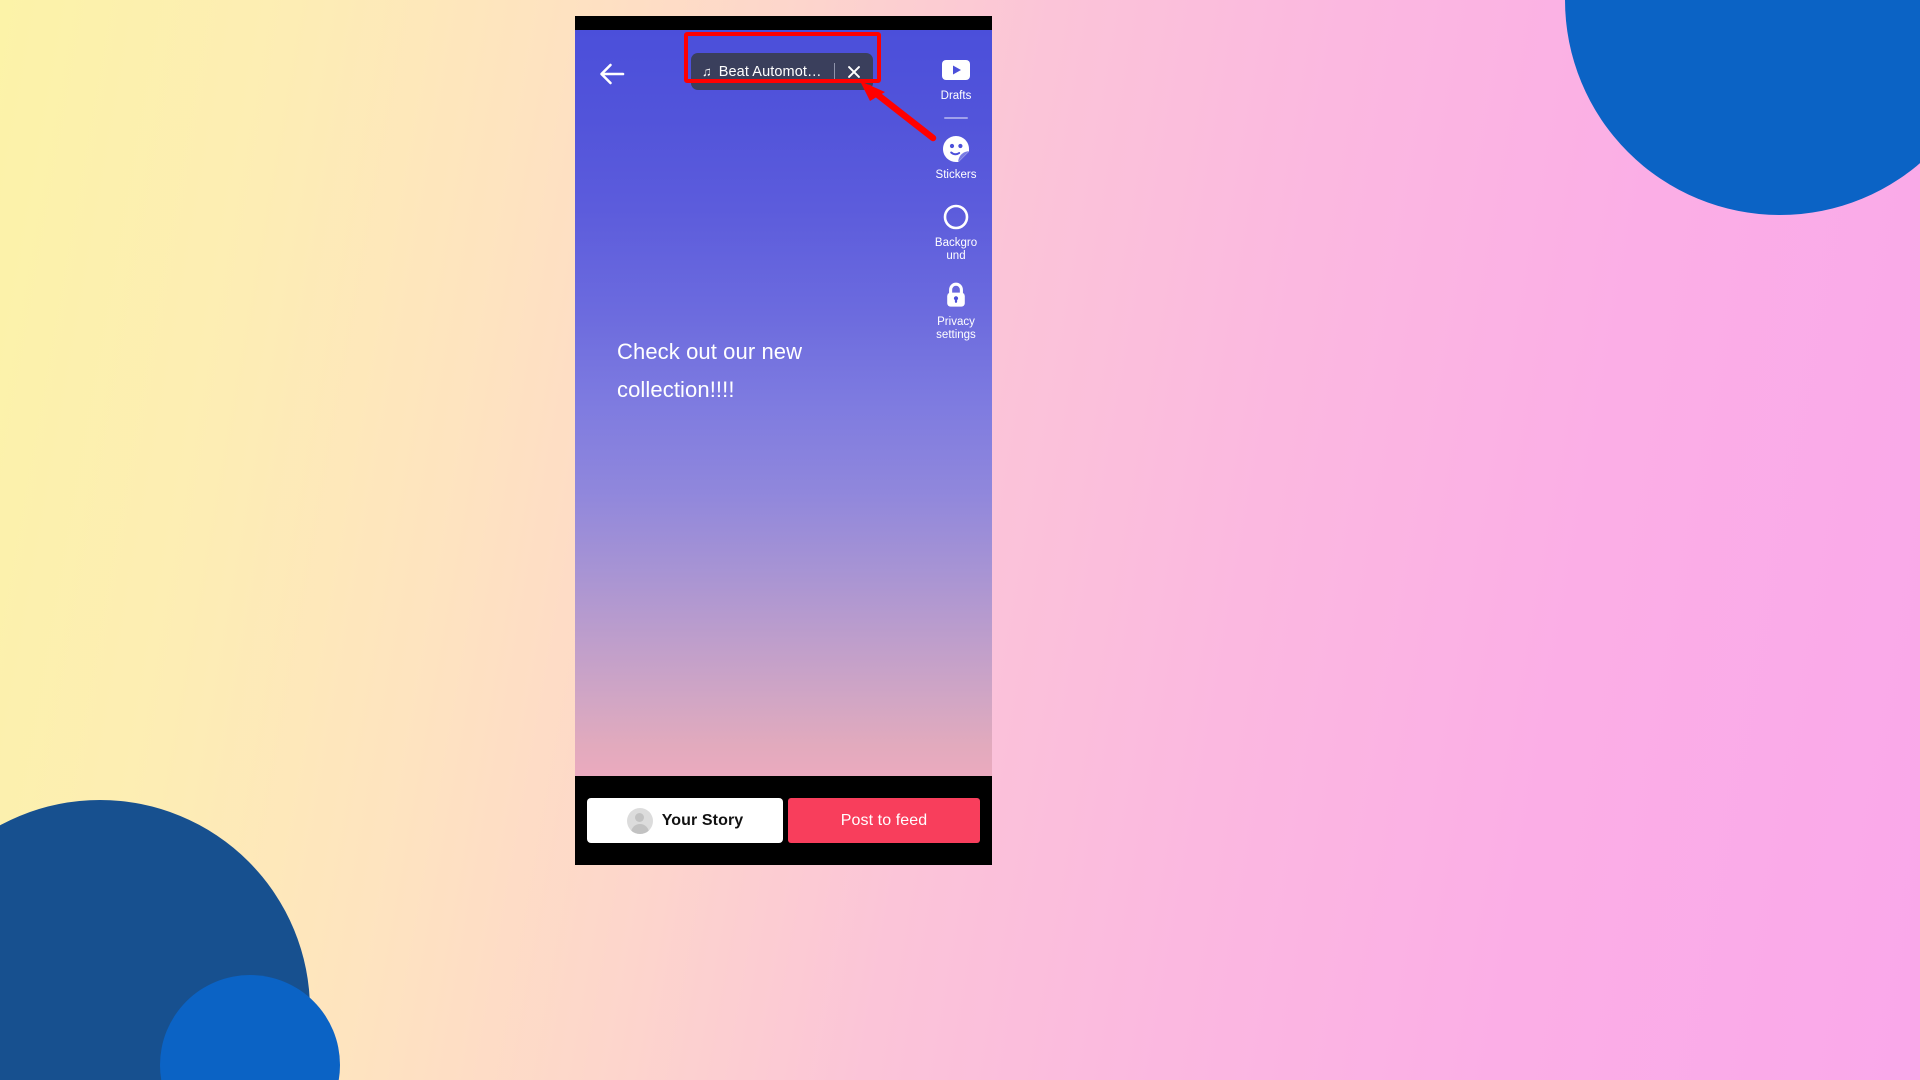  I want to click on avatar-placeholder-icon, so click(639, 820).